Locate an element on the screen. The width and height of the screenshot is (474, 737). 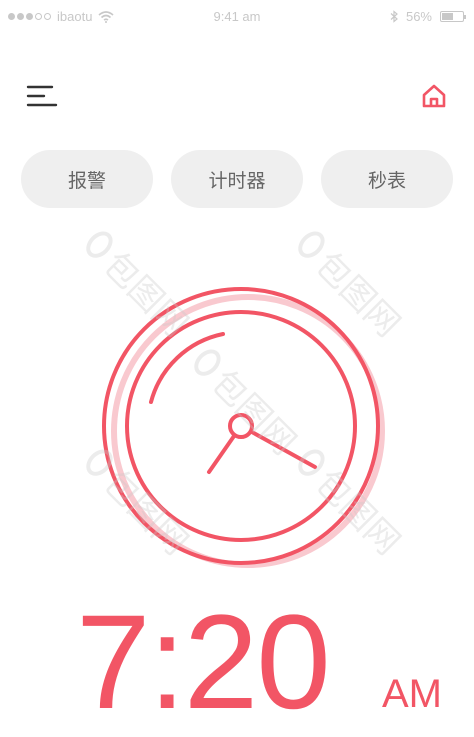
tab-timer: 计时器 is located at coordinates (237, 179).